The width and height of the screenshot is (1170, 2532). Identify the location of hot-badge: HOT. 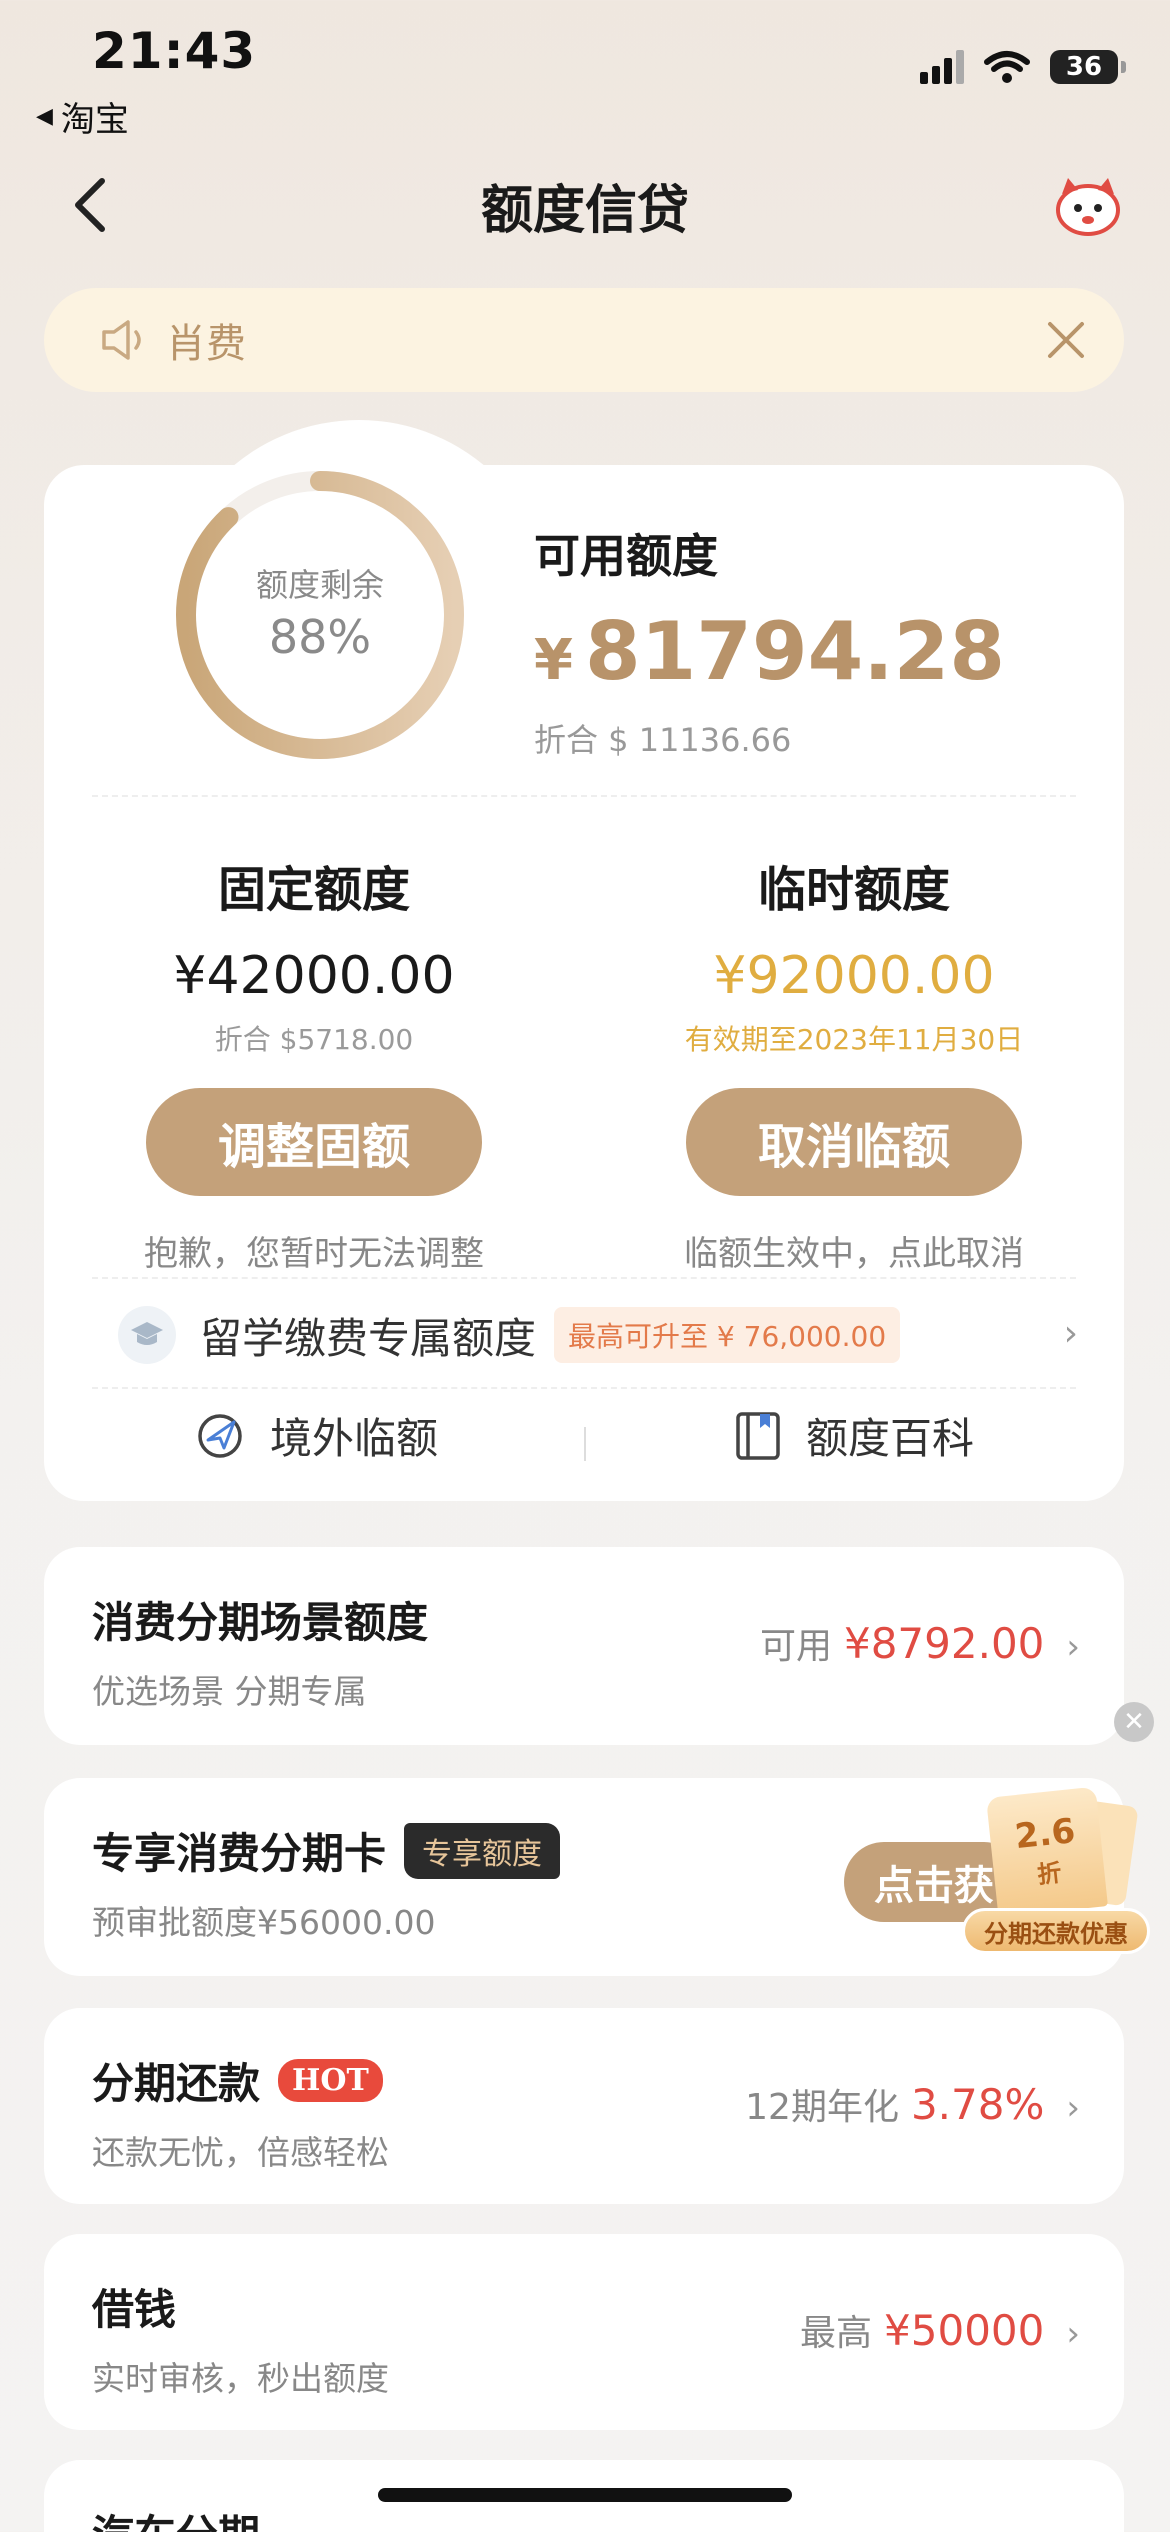
(330, 2080).